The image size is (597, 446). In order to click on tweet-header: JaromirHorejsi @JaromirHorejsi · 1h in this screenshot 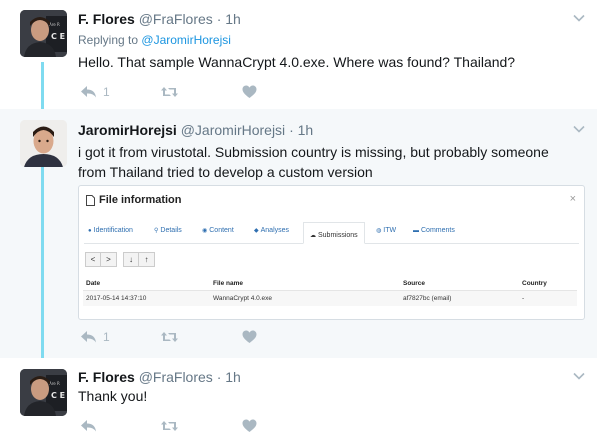, I will do `click(195, 130)`.